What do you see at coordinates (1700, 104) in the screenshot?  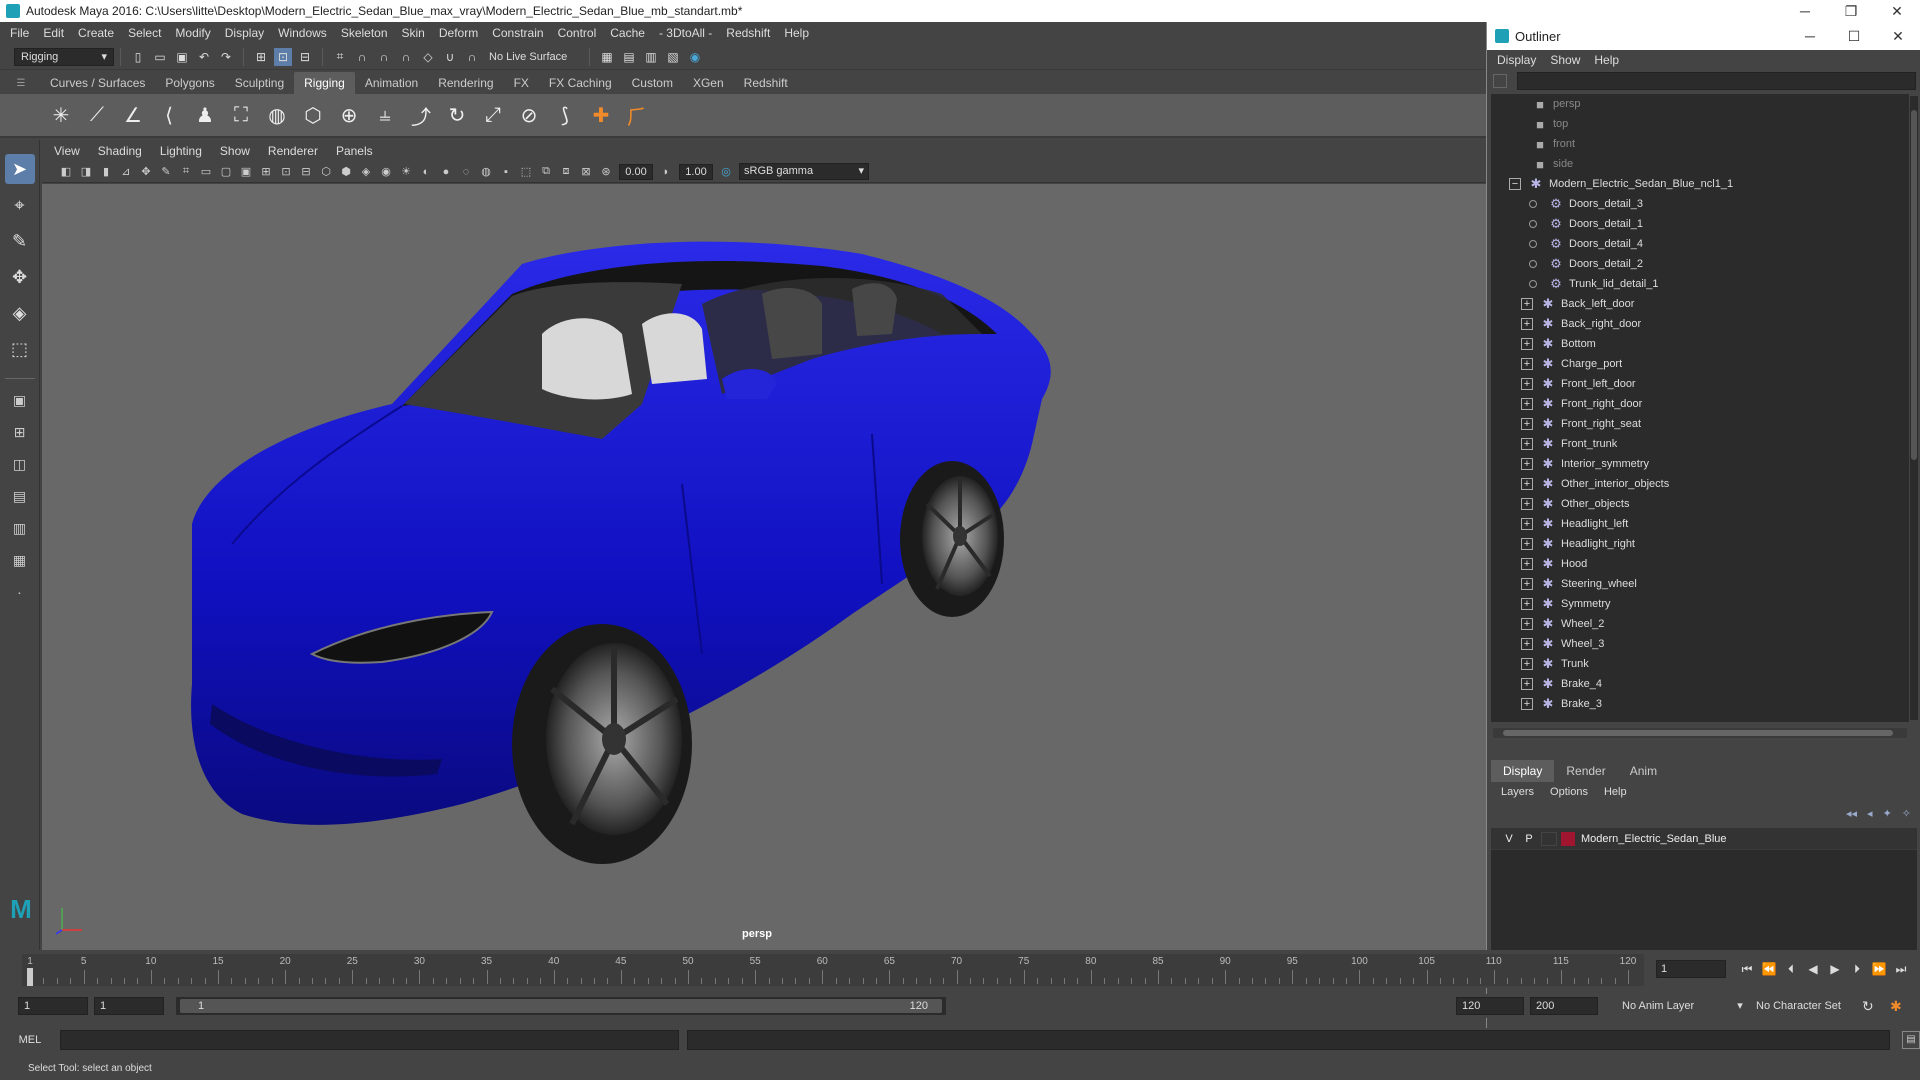 I see `tree-item-camera: ■ persp` at bounding box center [1700, 104].